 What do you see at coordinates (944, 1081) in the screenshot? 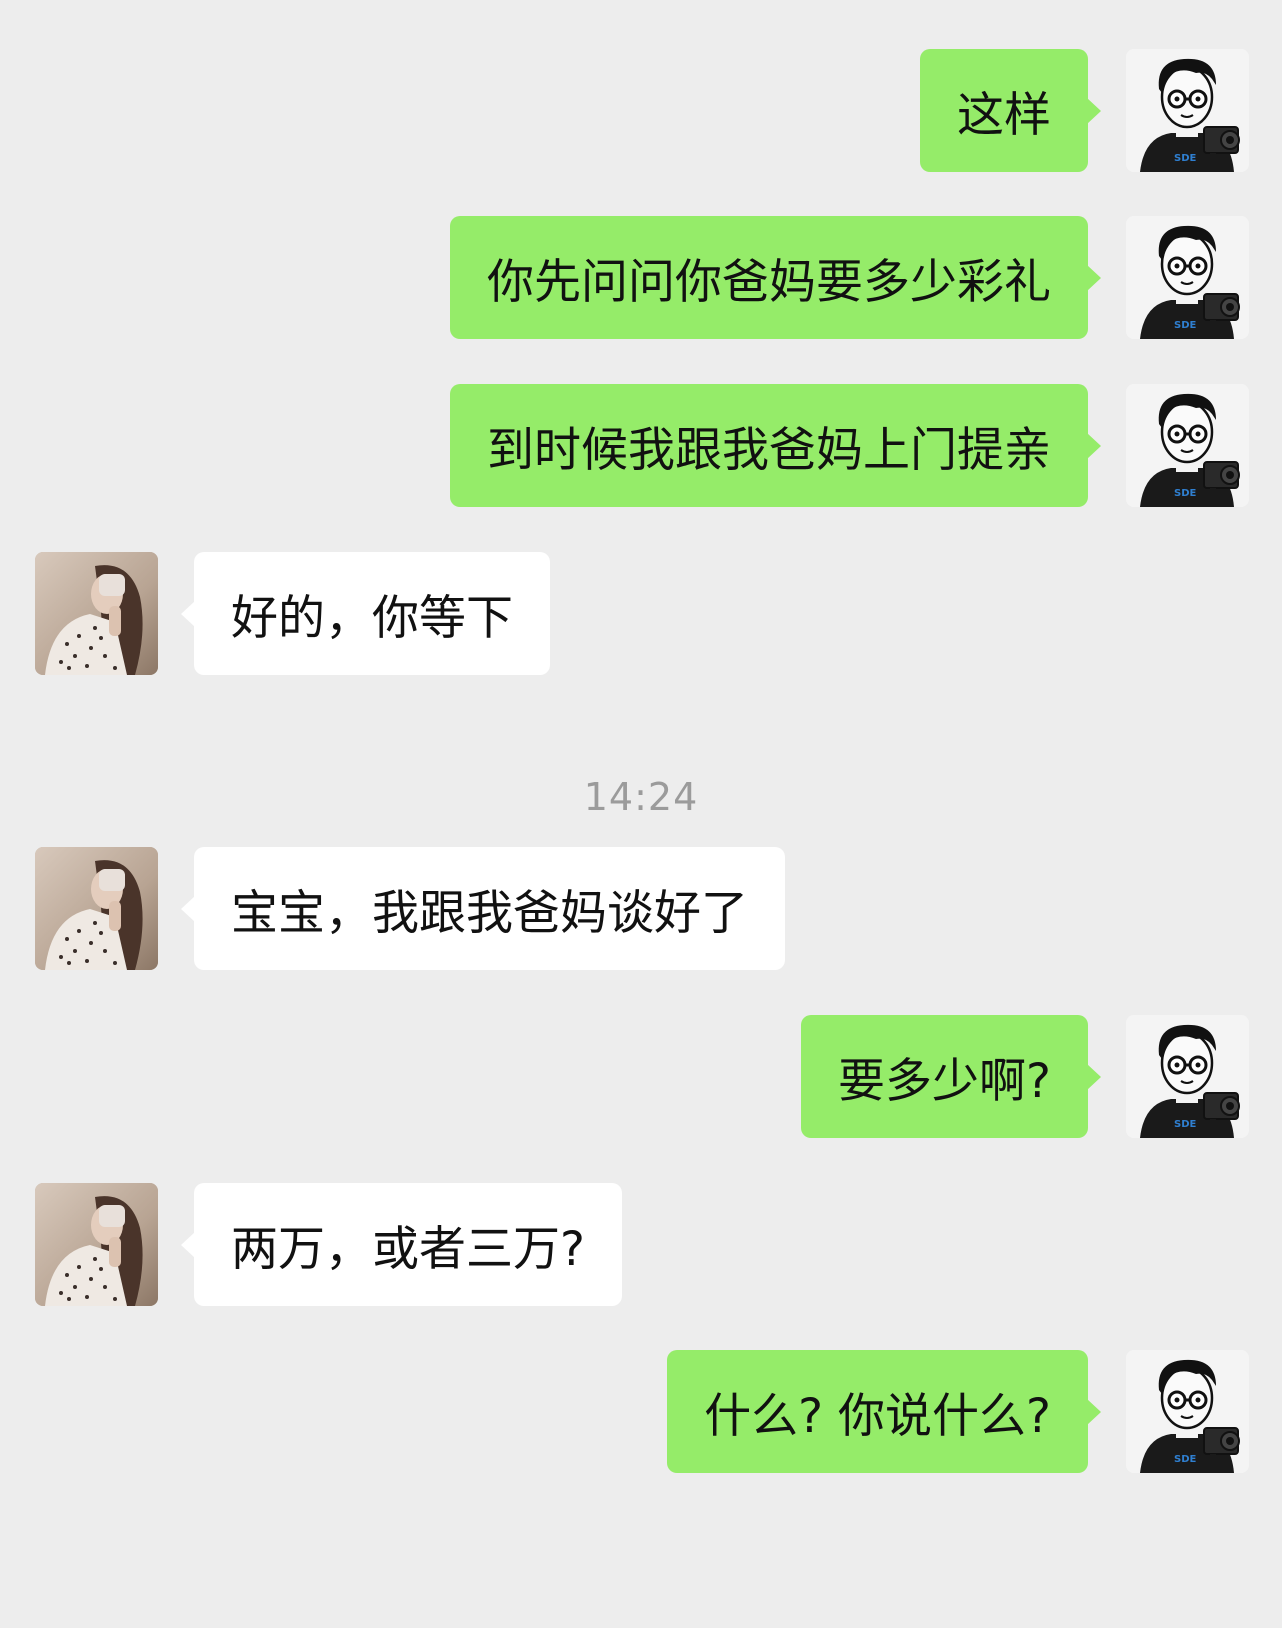
I see `message-text: 要多少啊?` at bounding box center [944, 1081].